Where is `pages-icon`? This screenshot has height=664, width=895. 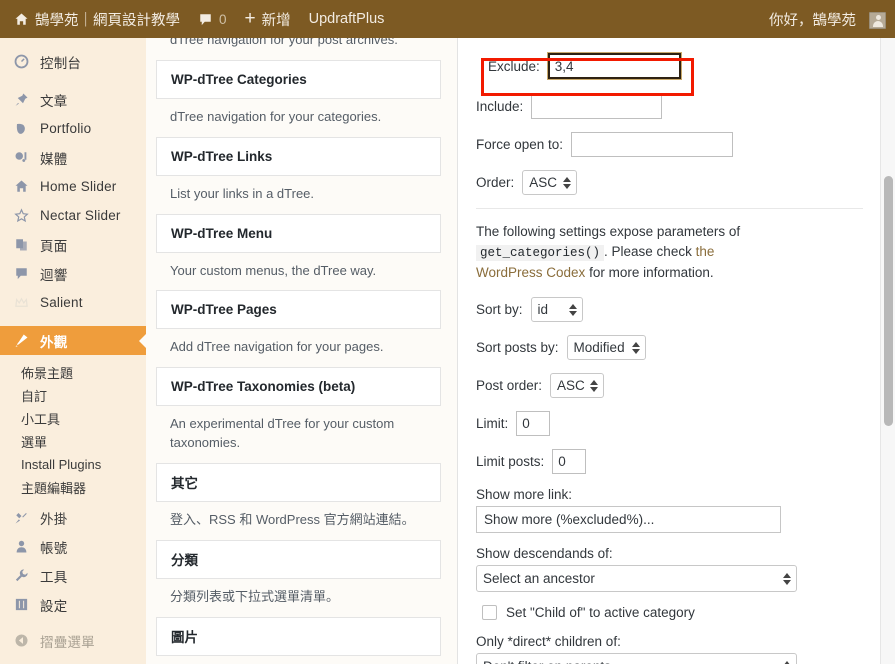 pages-icon is located at coordinates (21, 244).